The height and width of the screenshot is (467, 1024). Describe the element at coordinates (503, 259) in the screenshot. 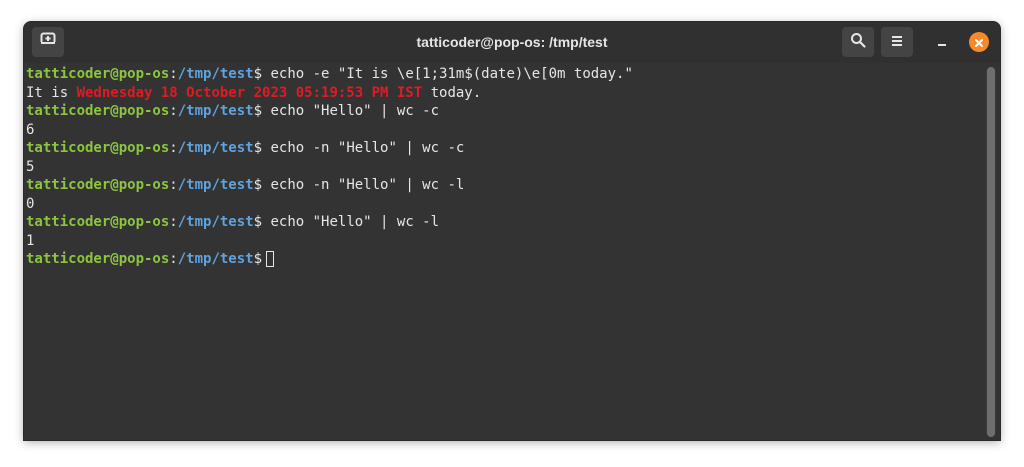

I see `terminal-line: tatticoder@pop-os:/tmp/test$` at that location.